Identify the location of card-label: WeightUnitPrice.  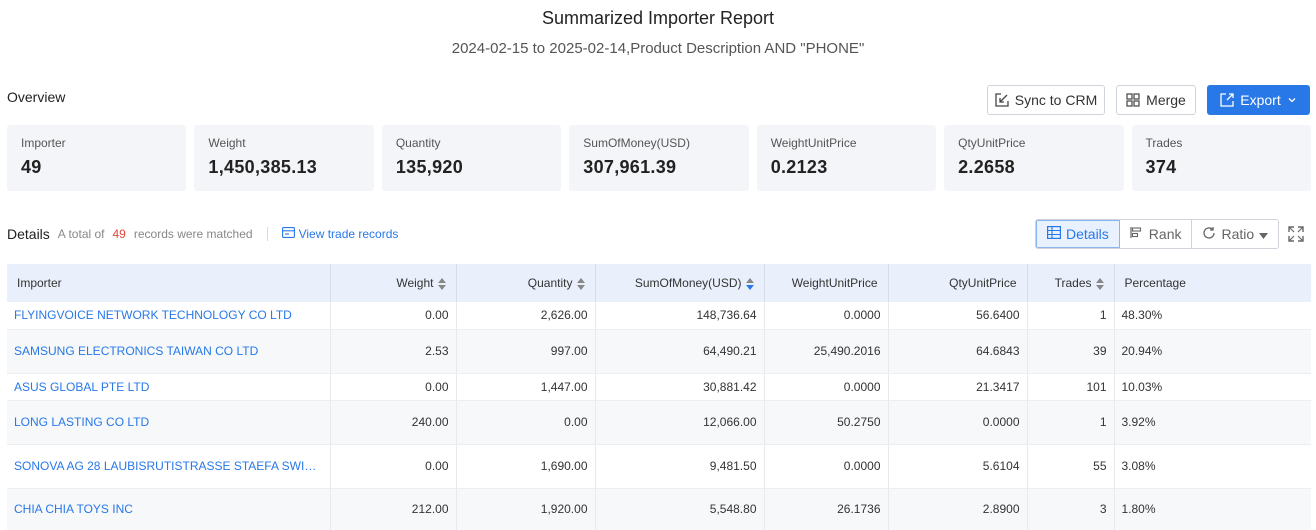
(813, 143).